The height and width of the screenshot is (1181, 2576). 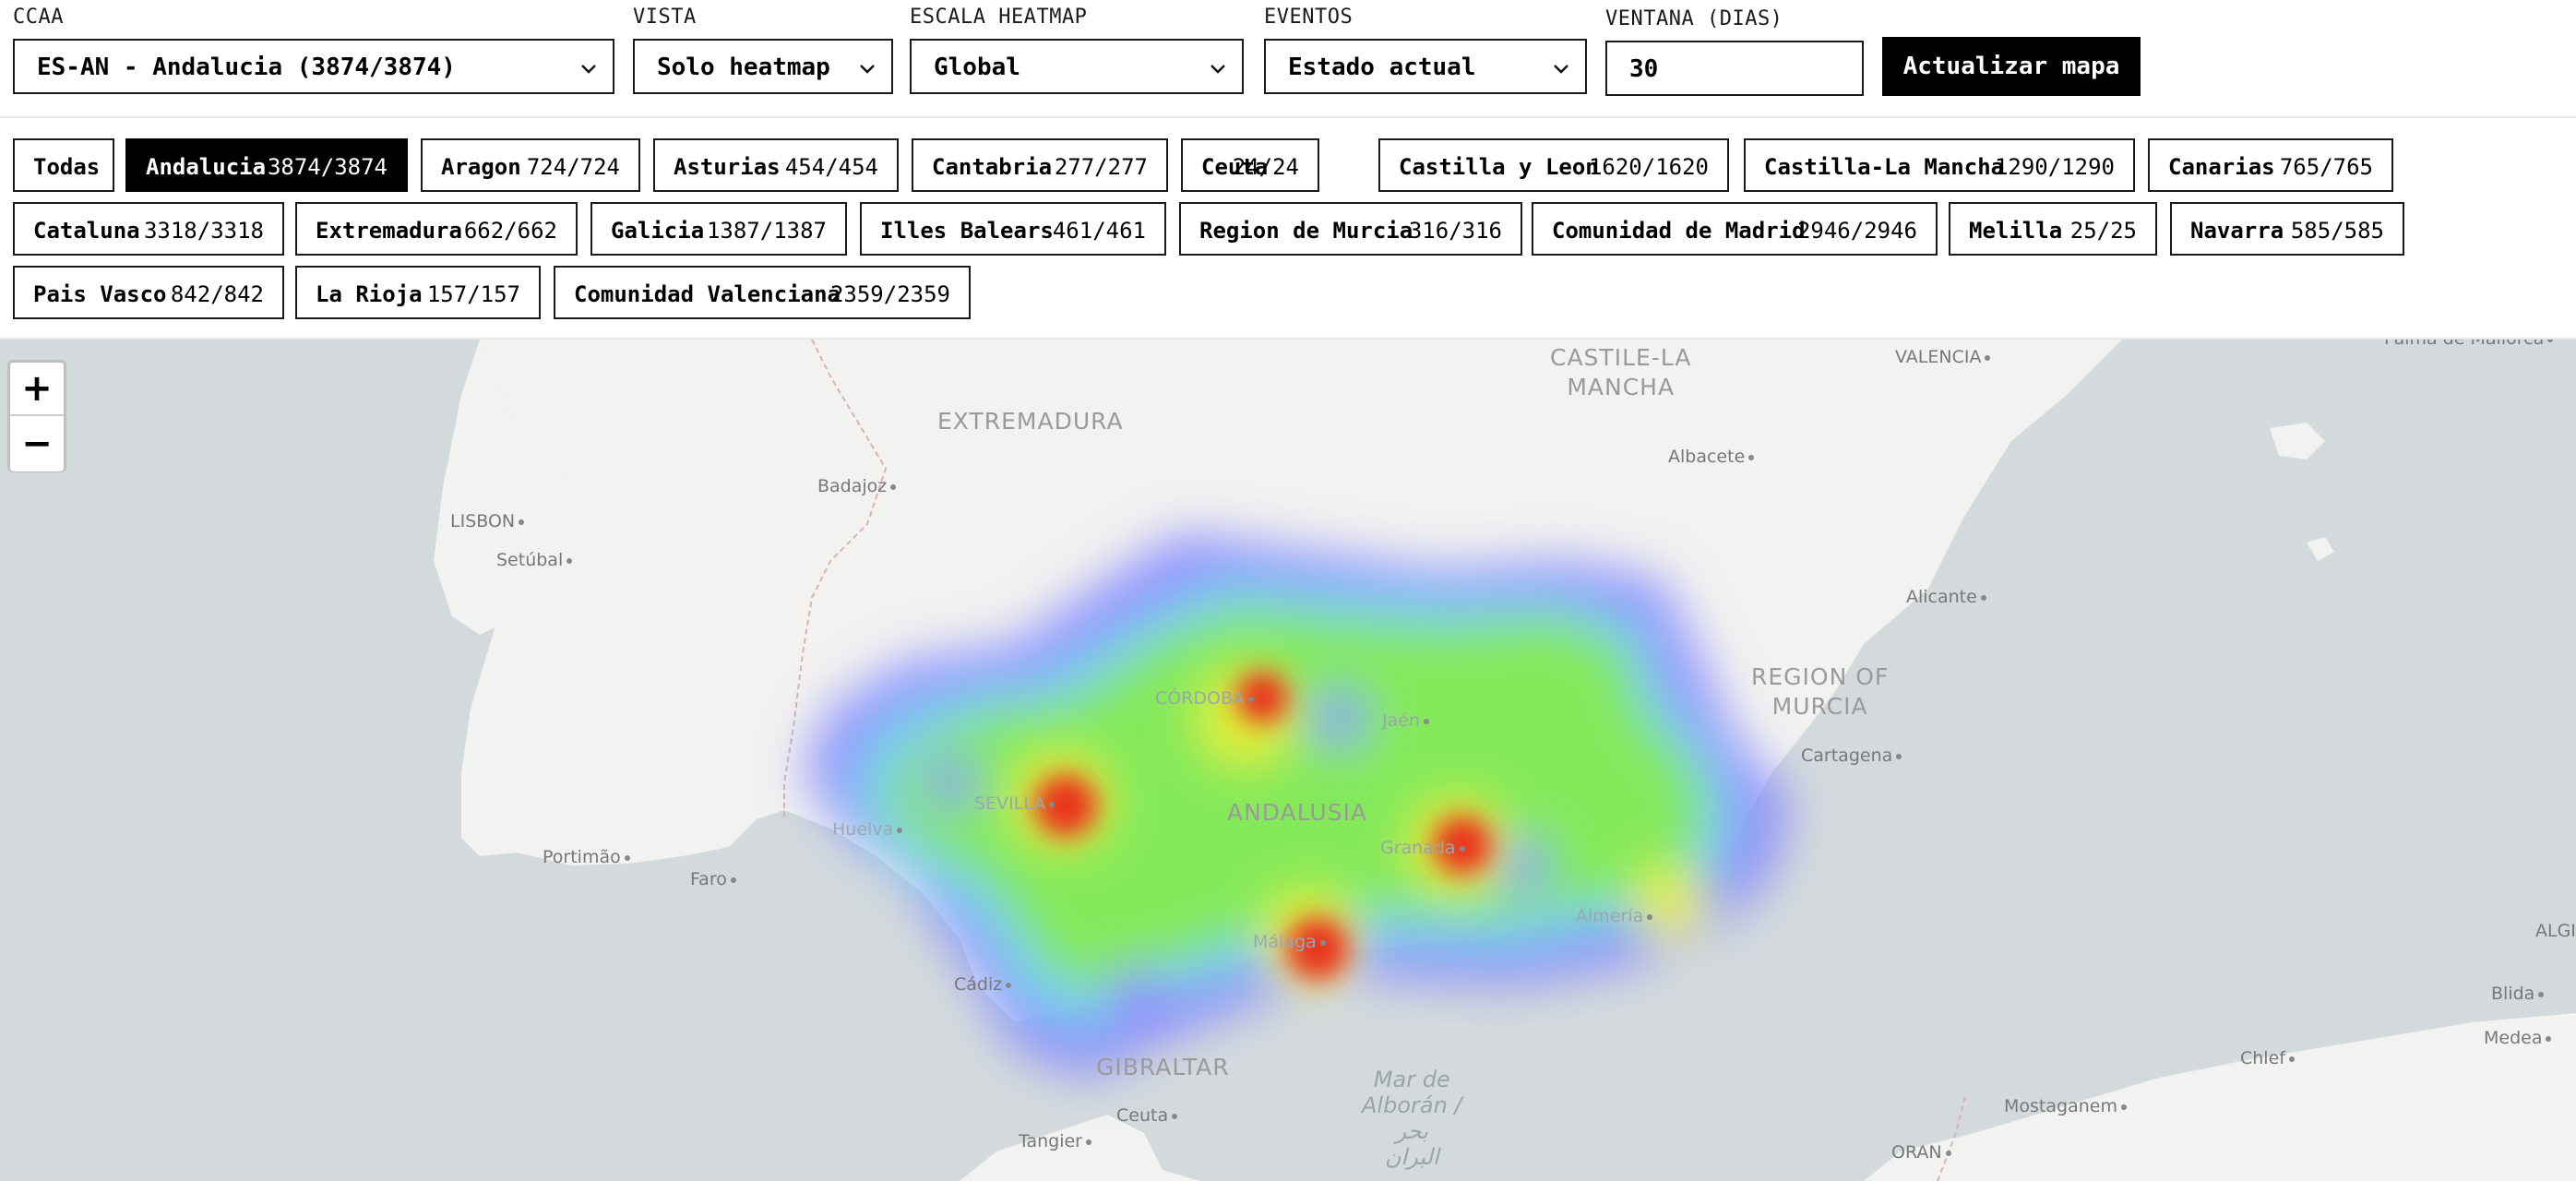 I want to click on chip-name: Extremadura, so click(x=389, y=231).